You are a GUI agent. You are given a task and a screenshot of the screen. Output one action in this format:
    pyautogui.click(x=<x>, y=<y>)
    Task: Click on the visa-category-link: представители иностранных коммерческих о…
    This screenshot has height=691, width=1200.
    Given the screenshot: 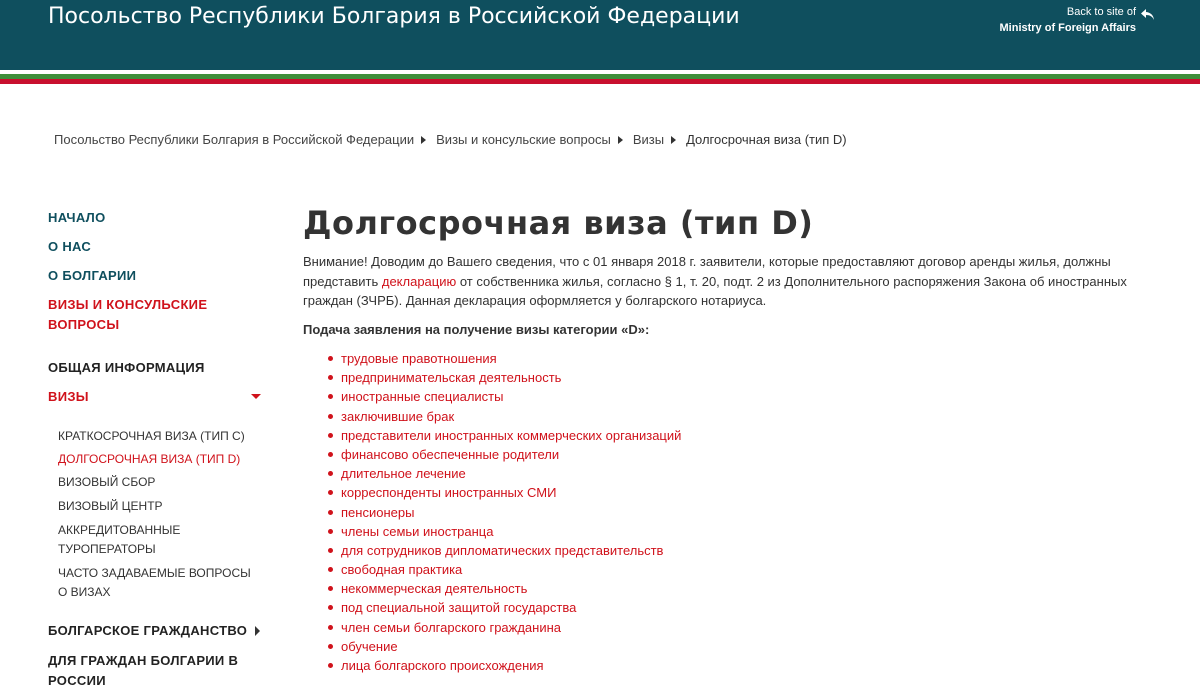 What is the action you would take?
    pyautogui.click(x=511, y=435)
    